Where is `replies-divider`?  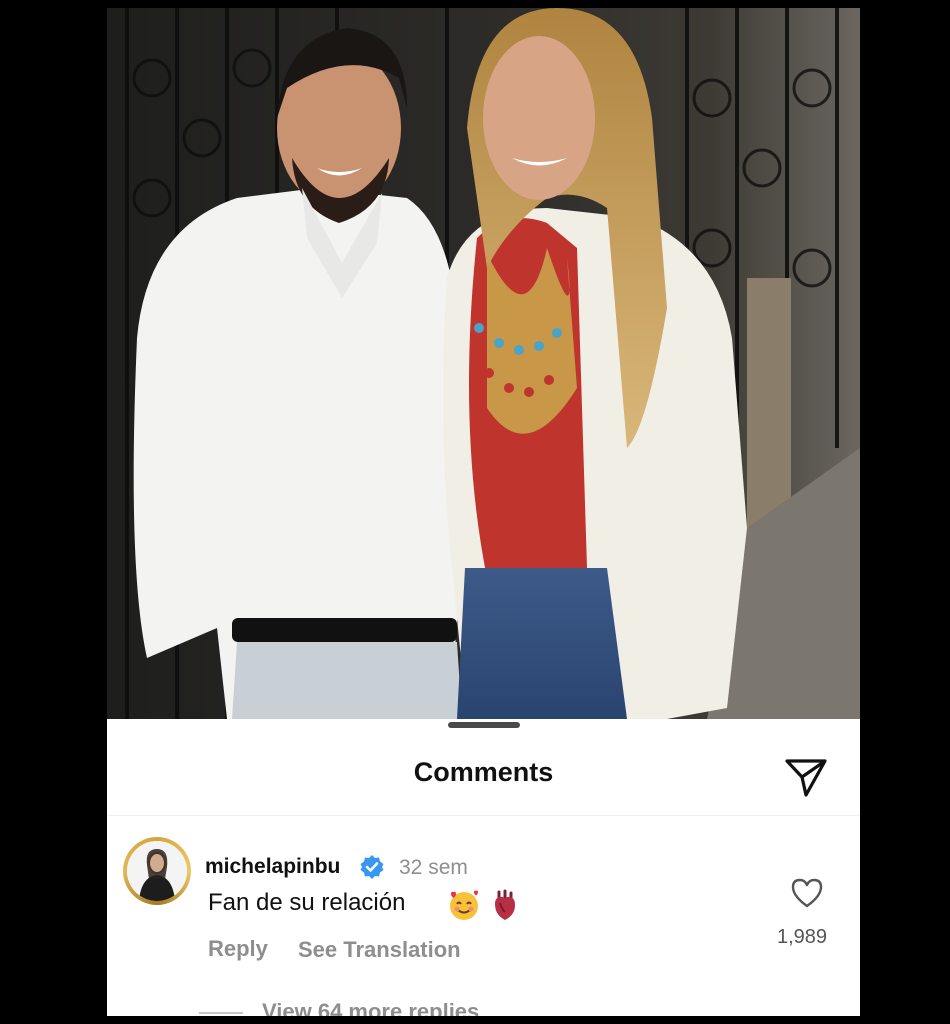
replies-divider is located at coordinates (221, 1013).